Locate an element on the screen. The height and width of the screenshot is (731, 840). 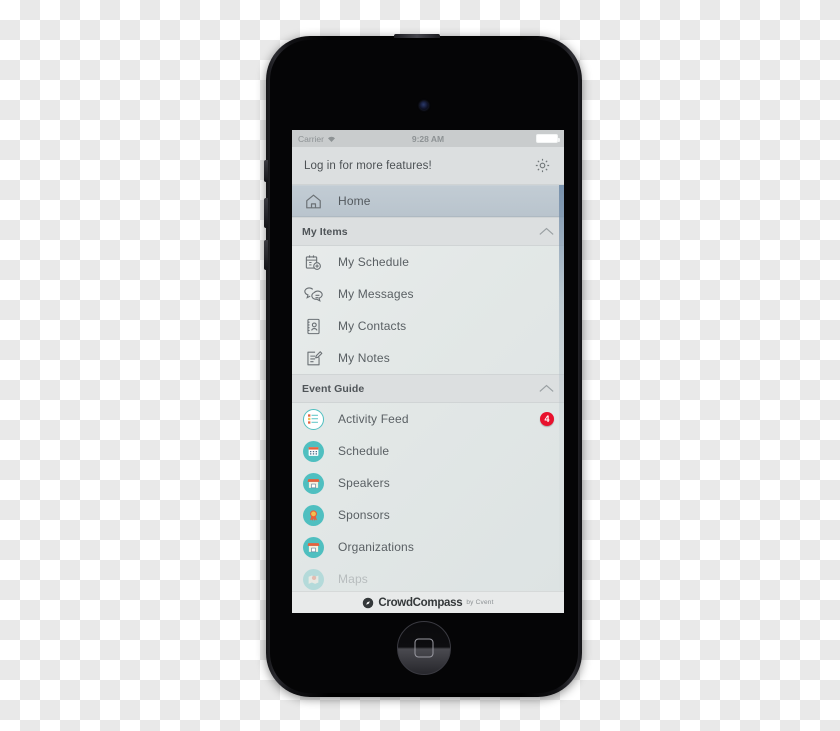
sidebar-item-label: Maps is located at coordinates (353, 579).